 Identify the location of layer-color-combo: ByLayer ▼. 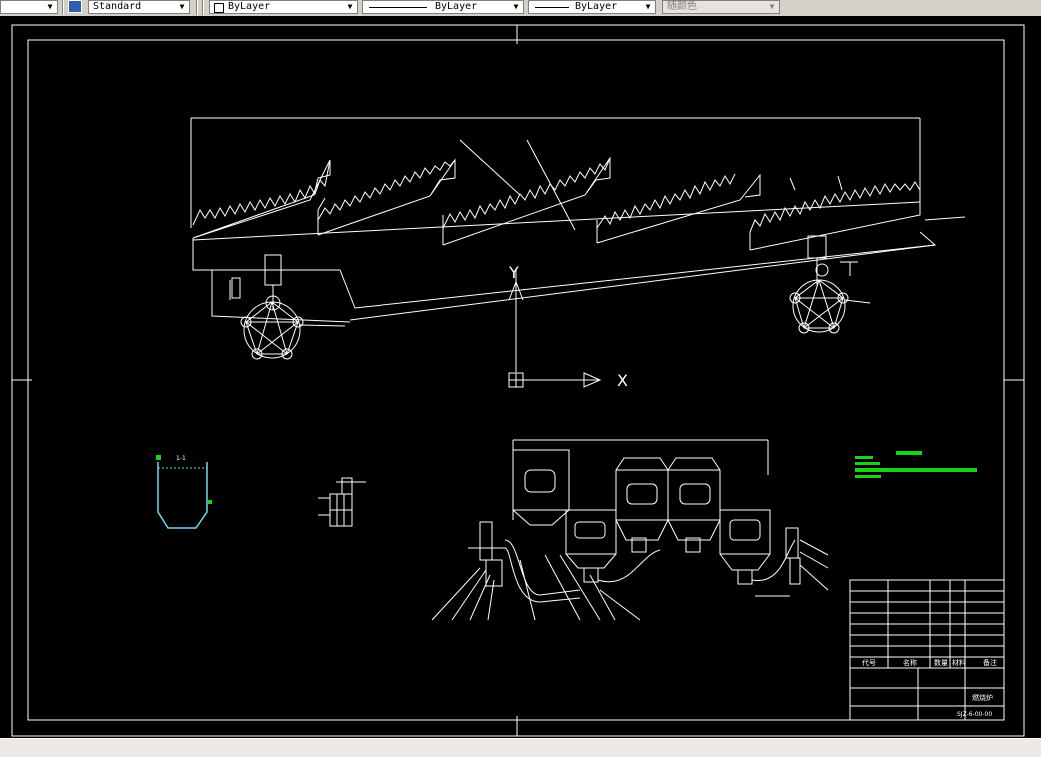
(283, 7).